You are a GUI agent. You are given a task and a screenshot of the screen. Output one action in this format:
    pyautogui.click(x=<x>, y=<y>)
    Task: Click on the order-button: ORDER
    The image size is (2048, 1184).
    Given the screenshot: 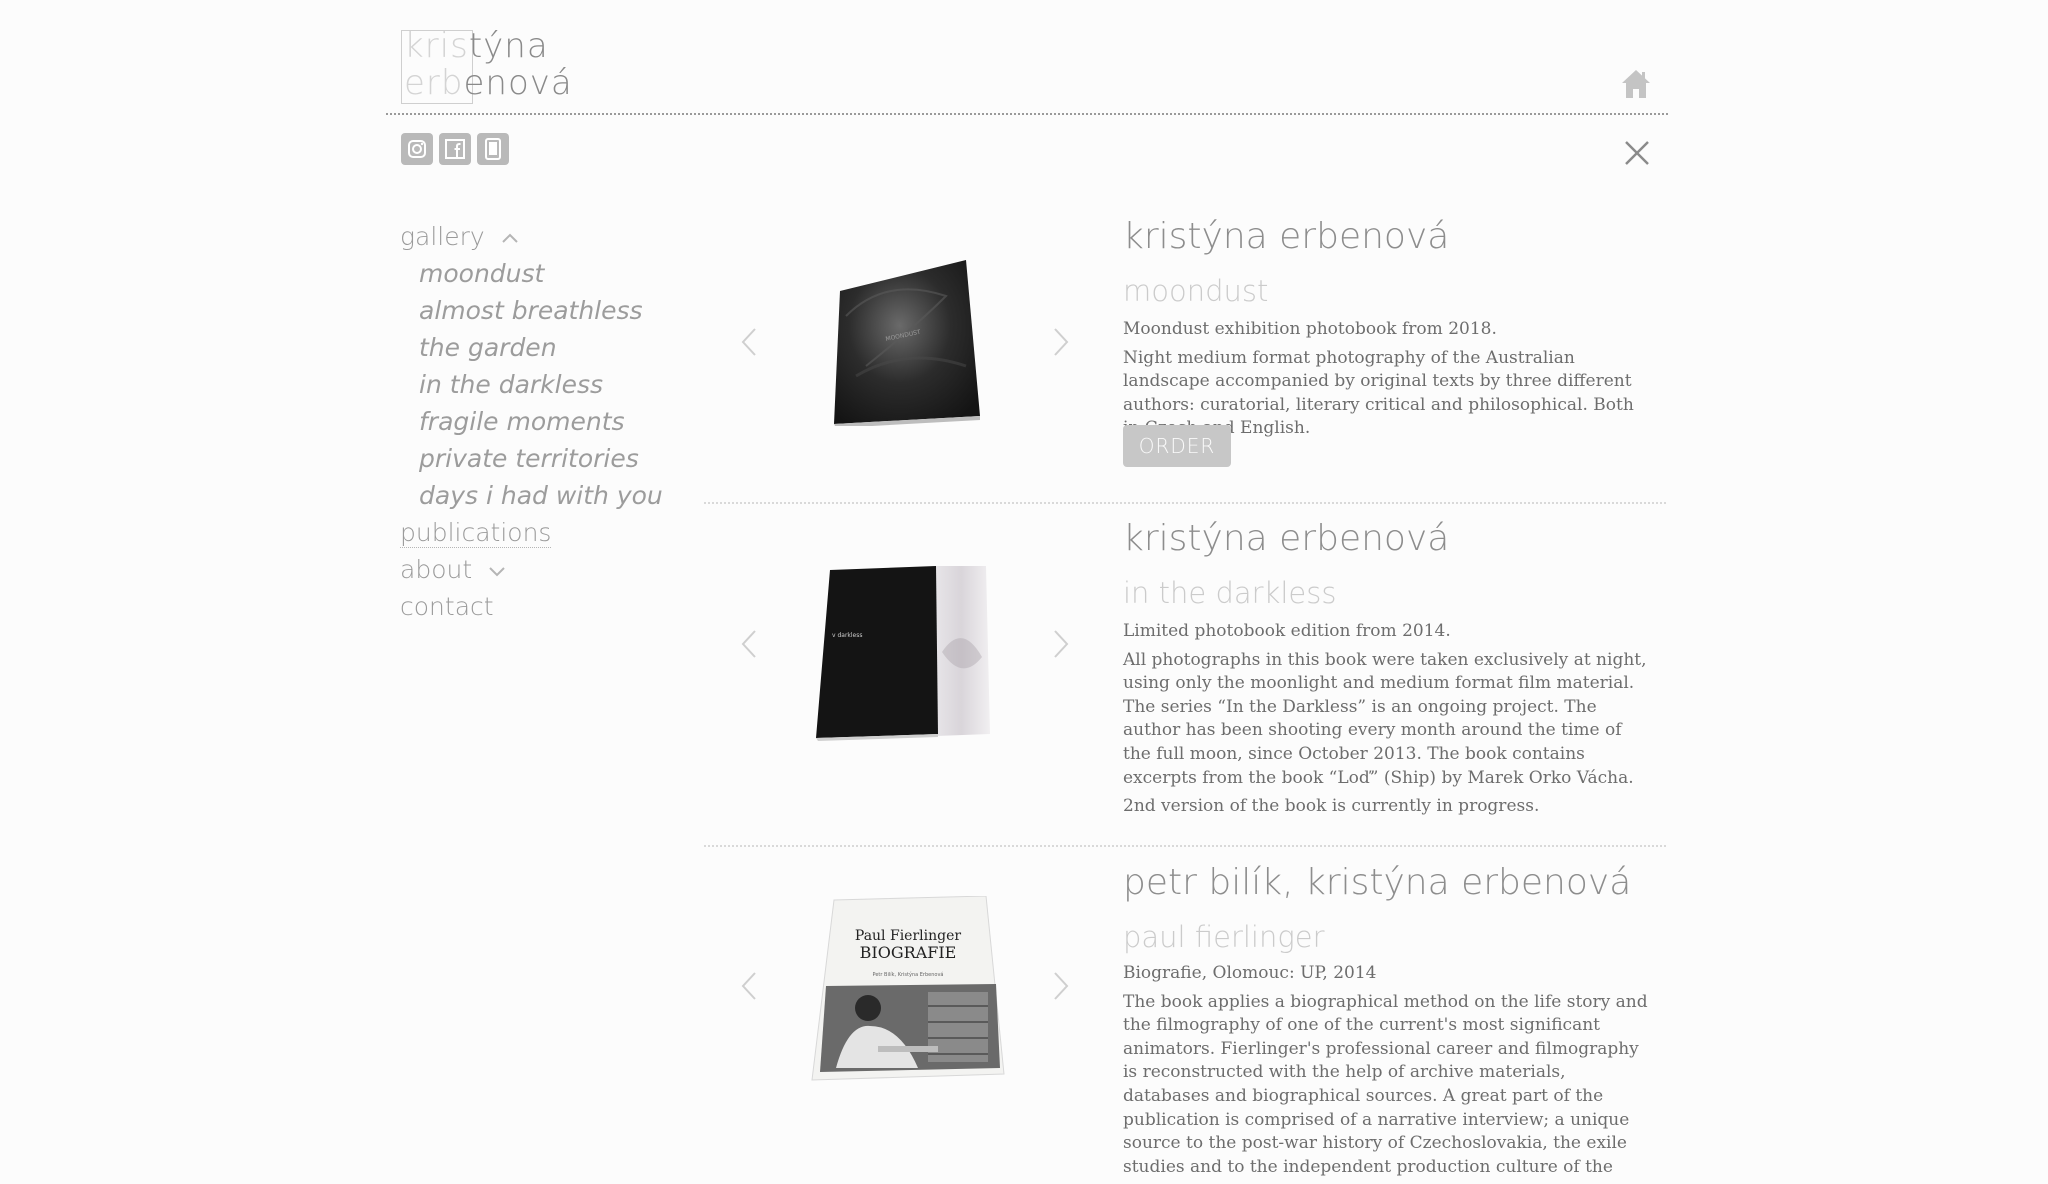 What is the action you would take?
    pyautogui.click(x=1177, y=446)
    